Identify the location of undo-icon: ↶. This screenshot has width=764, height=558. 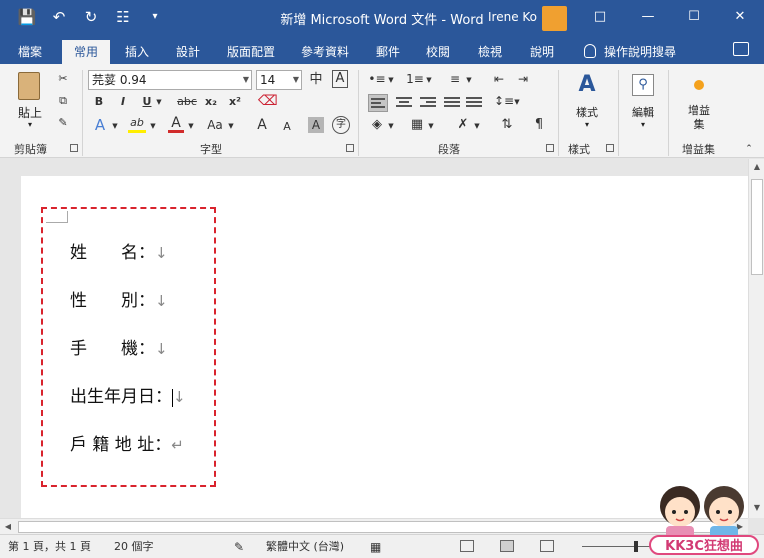
(59, 17).